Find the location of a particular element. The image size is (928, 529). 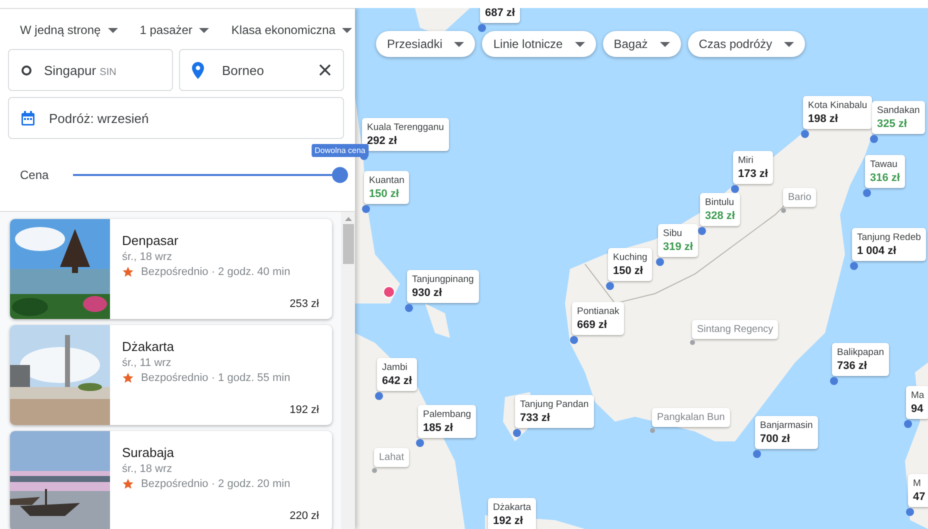

destination-name: Dżakarta is located at coordinates (149, 346).